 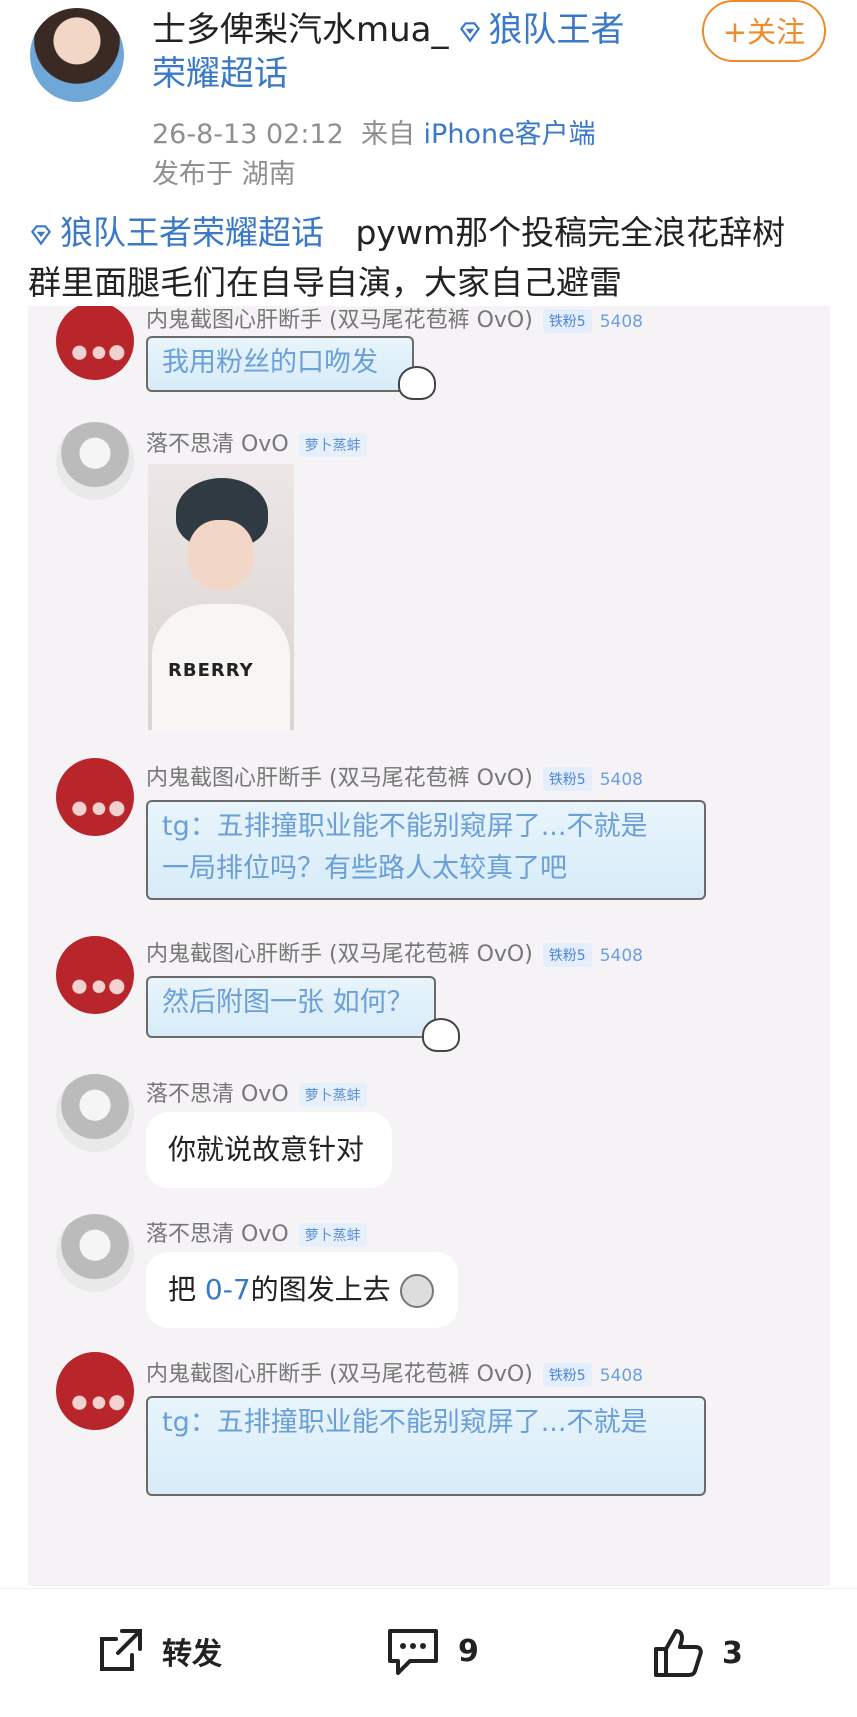 I want to click on author-topic-line1: 狼队王者, so click(x=557, y=30).